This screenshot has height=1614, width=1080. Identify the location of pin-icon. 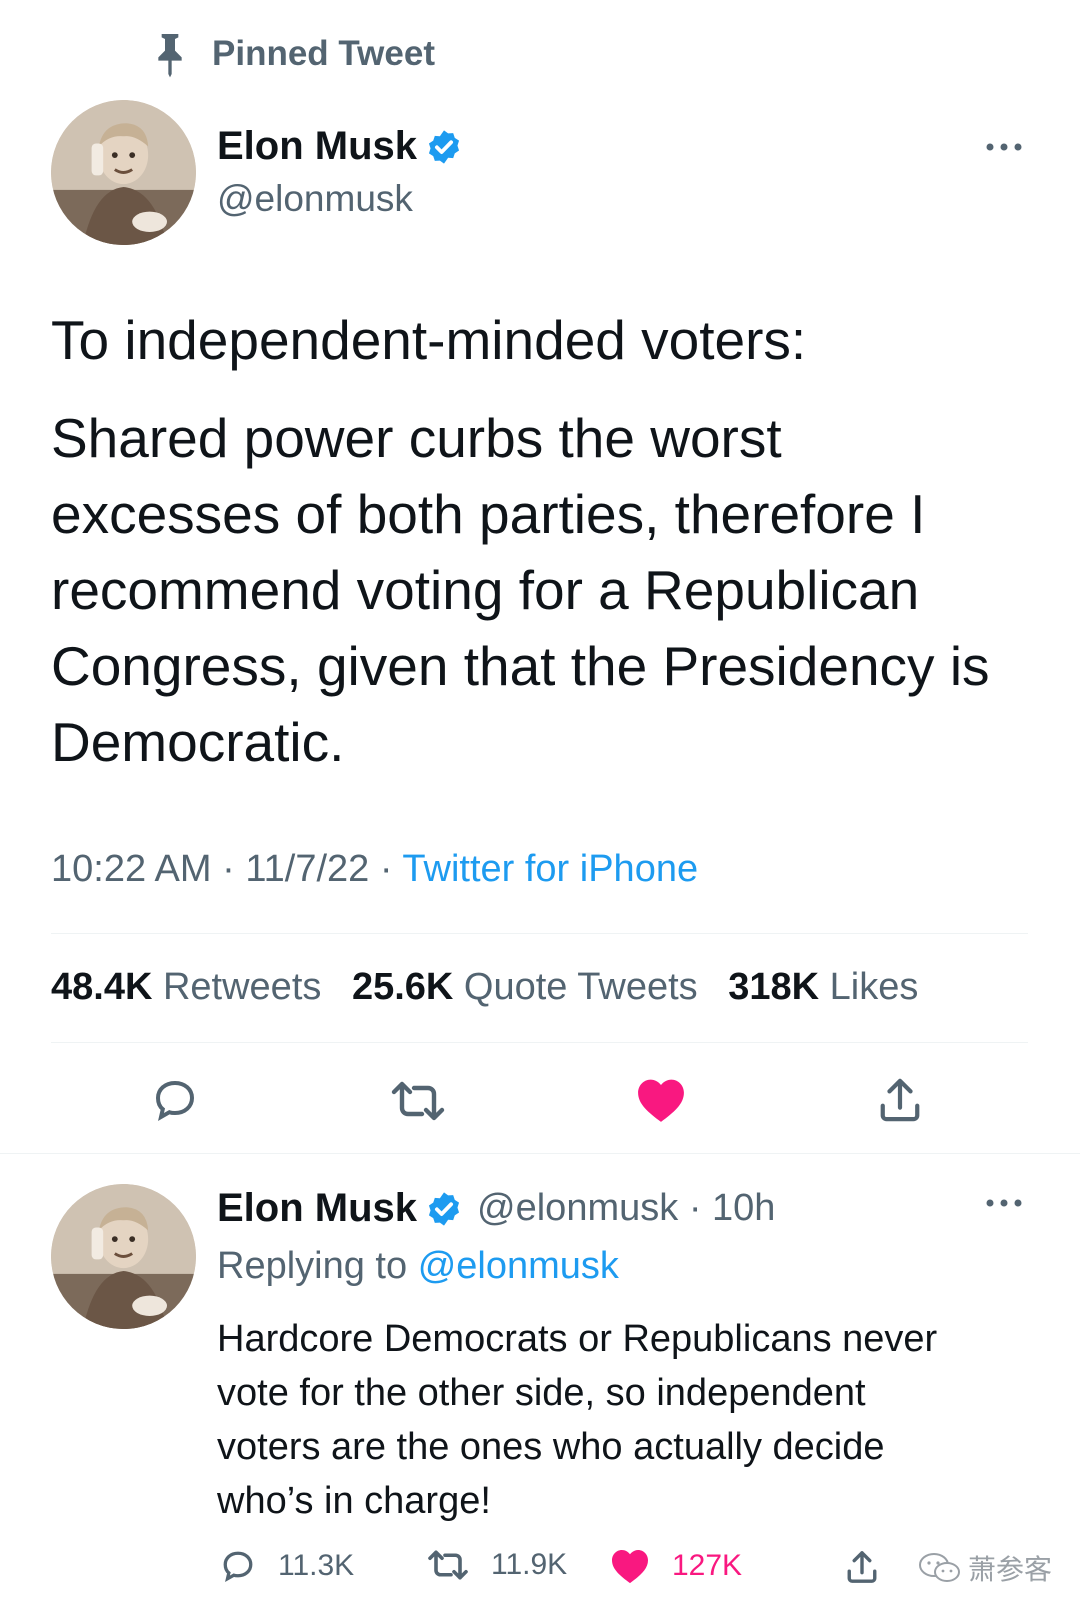
(170, 56).